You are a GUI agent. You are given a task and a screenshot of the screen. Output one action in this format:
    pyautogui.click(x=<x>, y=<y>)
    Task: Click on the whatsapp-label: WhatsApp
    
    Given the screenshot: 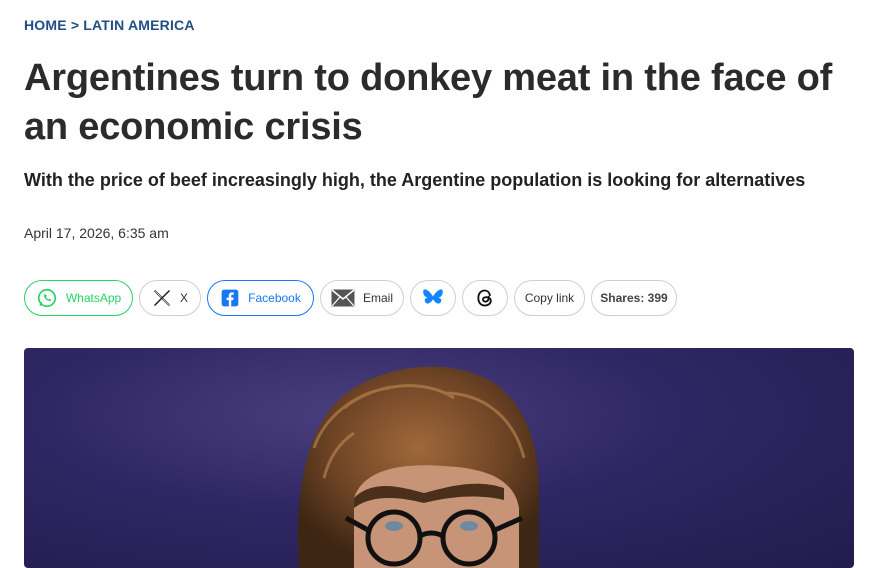 What is the action you would take?
    pyautogui.click(x=93, y=298)
    